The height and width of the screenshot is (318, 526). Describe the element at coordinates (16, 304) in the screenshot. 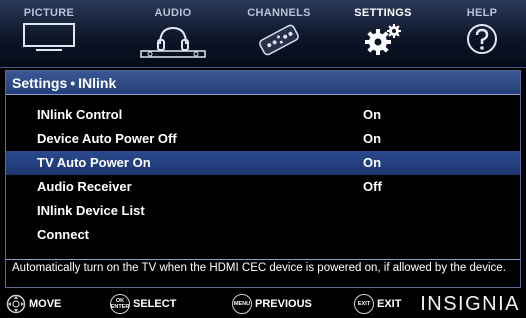

I see `dpad-icon` at that location.